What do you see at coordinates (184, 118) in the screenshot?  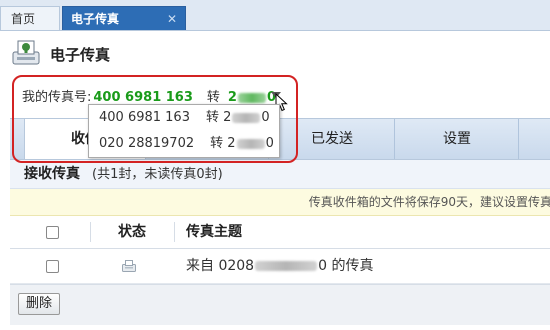 I see `dropdown-option: 400 6981 163 转 20` at bounding box center [184, 118].